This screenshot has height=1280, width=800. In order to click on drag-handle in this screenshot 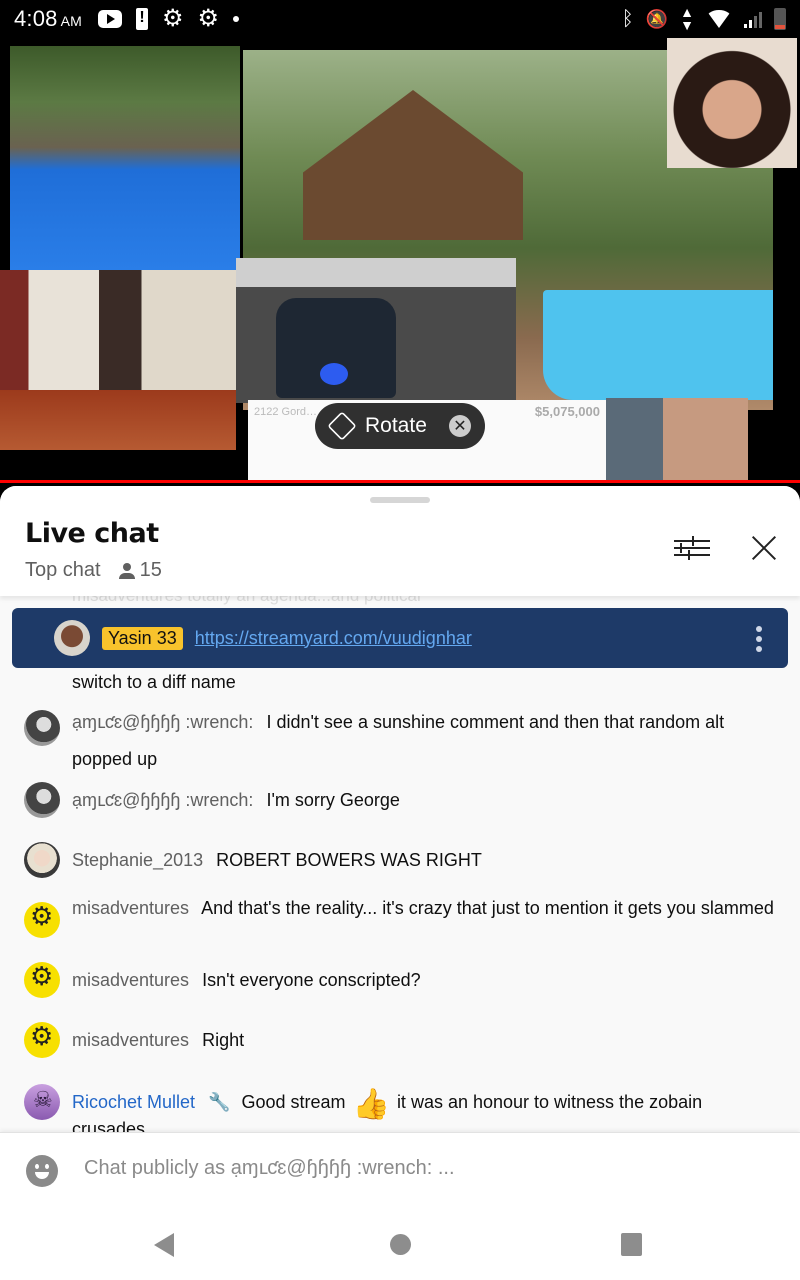, I will do `click(400, 500)`.